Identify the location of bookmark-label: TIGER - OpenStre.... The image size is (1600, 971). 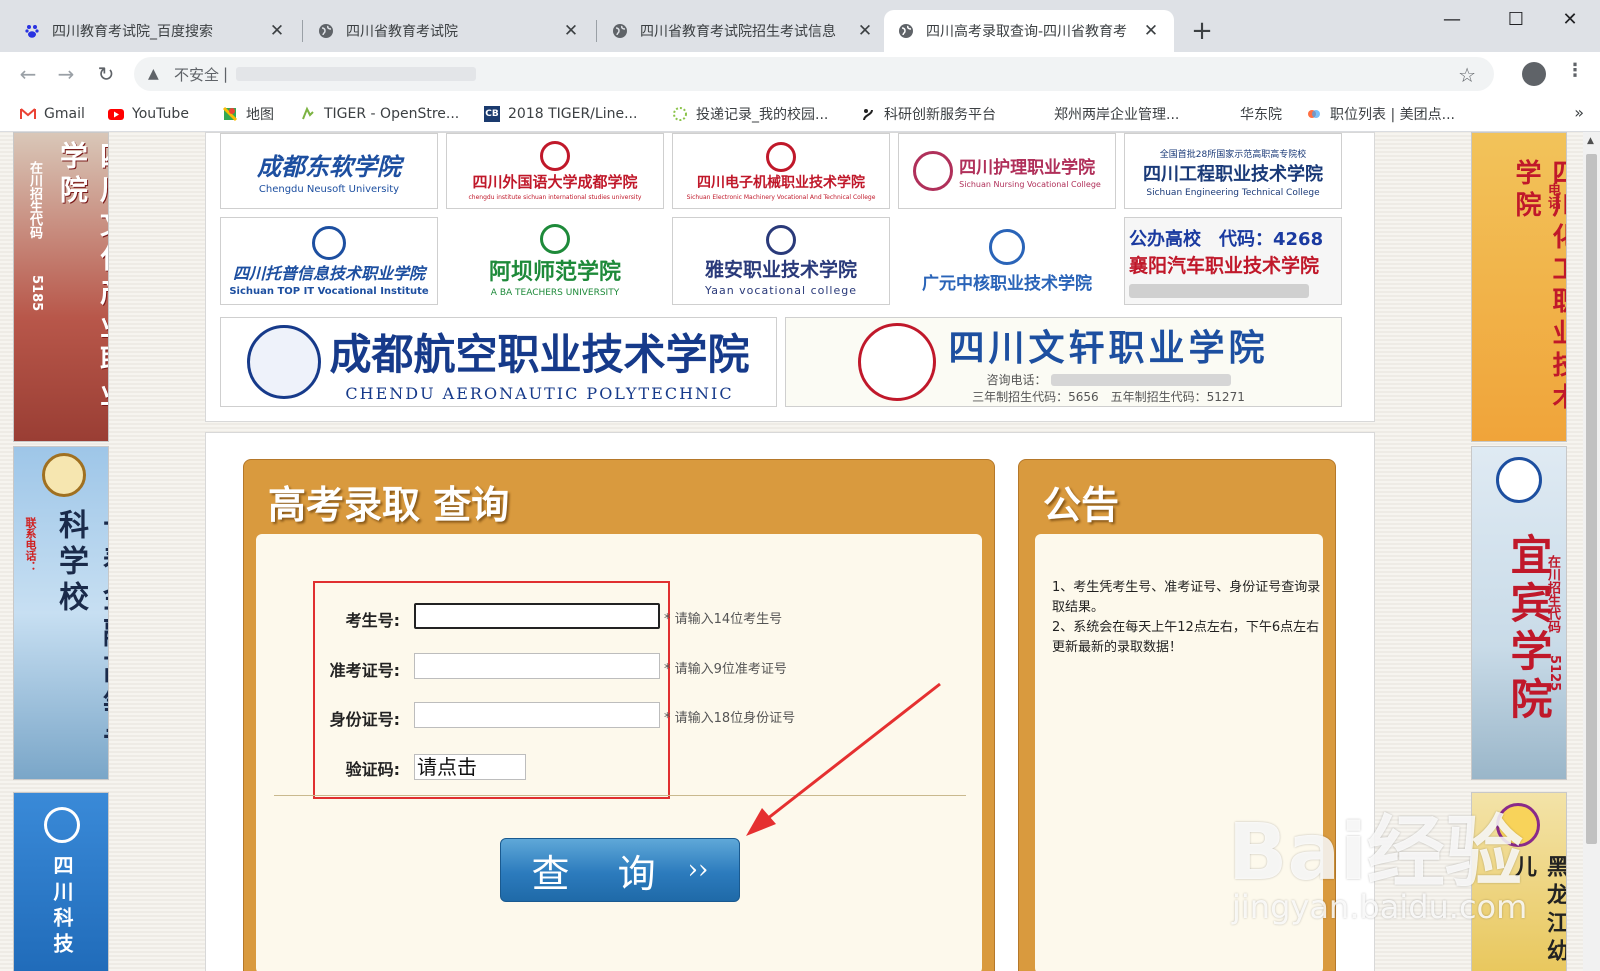
(392, 114).